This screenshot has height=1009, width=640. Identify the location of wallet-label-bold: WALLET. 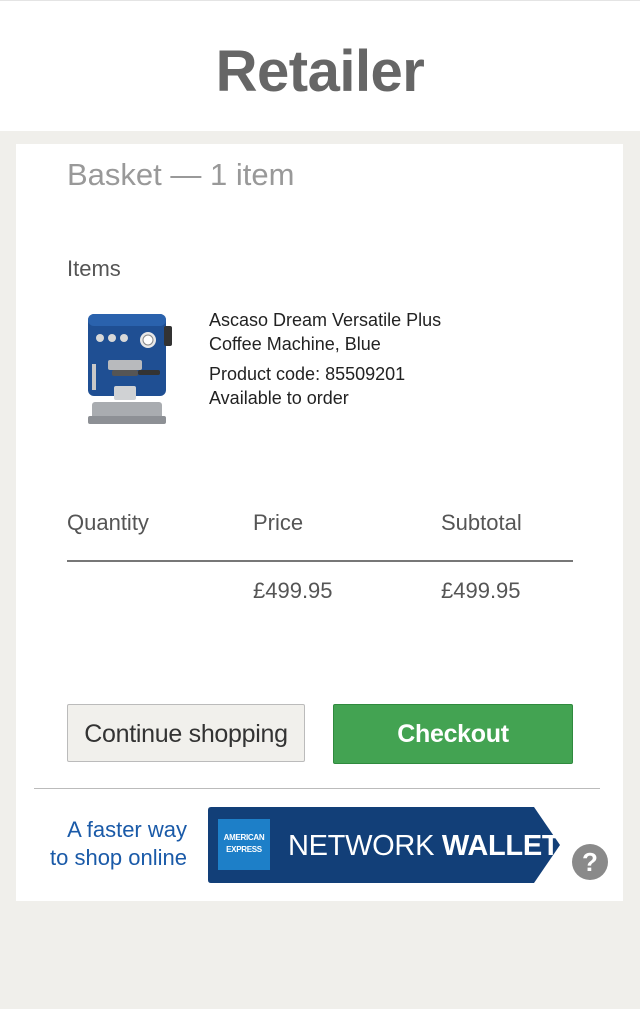
(500, 846).